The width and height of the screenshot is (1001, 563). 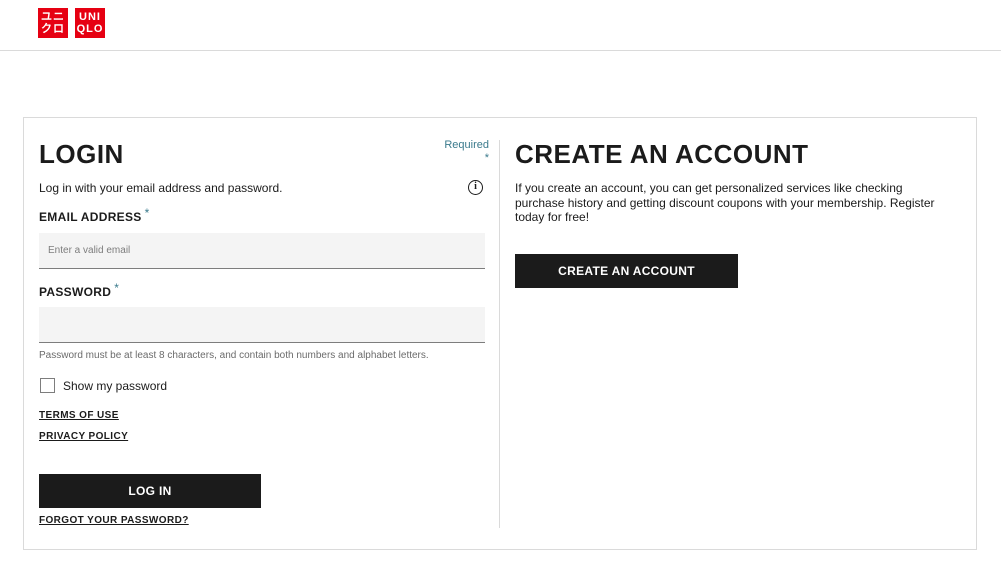 I want to click on create-account-button: CREATE AN ACCOUNT, so click(x=626, y=271).